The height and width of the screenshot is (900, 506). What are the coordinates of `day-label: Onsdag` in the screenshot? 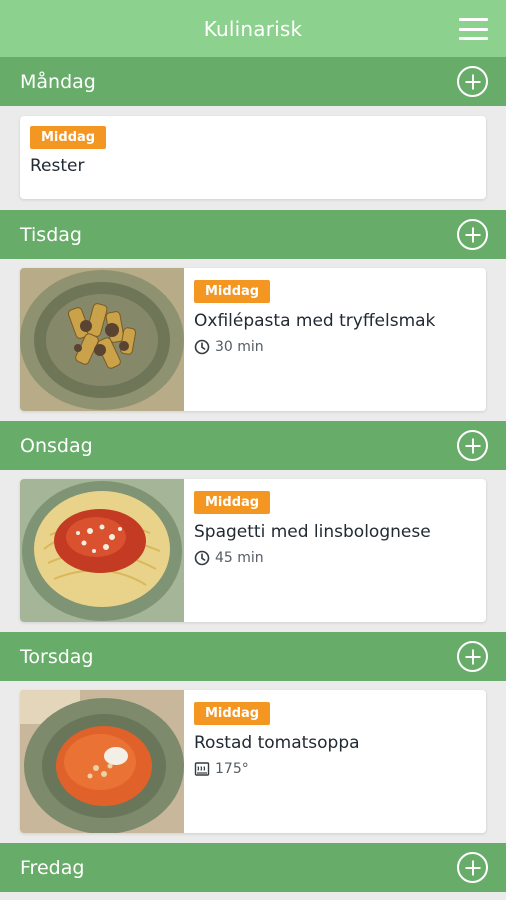 It's located at (56, 445).